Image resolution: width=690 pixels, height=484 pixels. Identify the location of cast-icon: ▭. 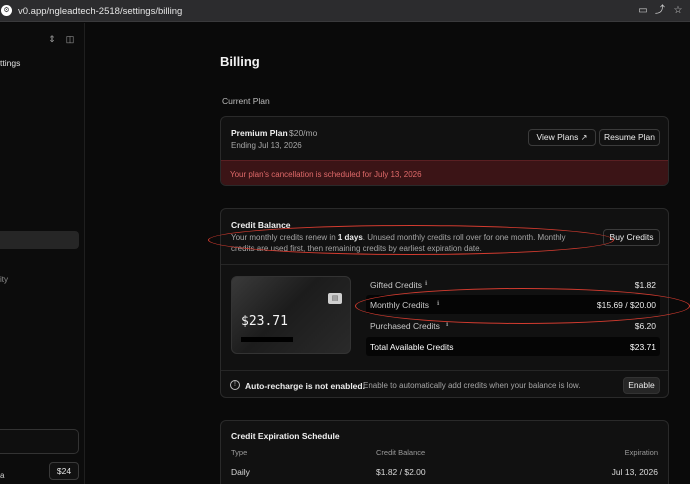
(643, 11).